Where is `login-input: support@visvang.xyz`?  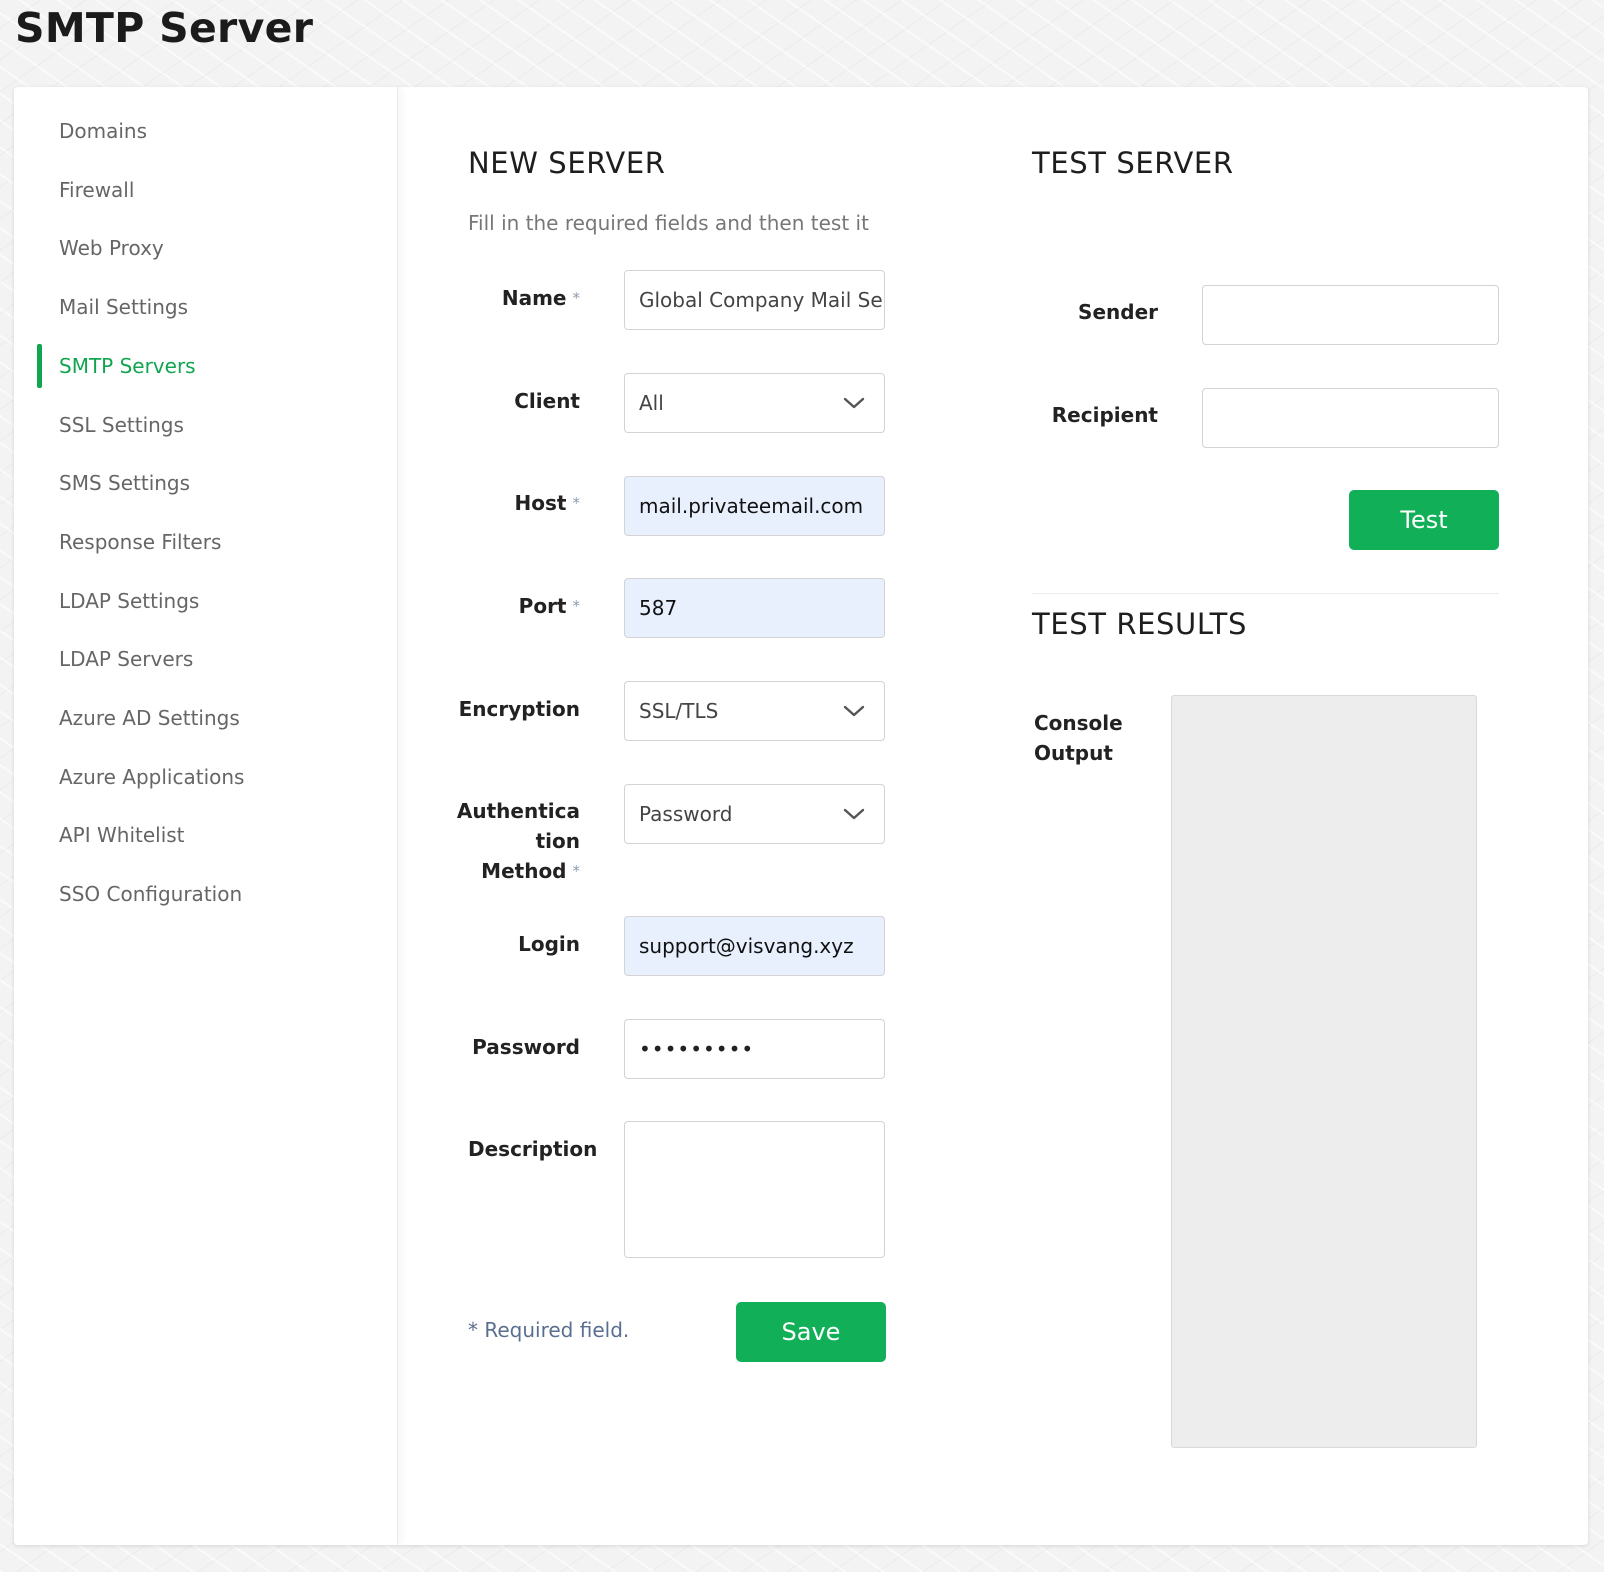
login-input: support@visvang.xyz is located at coordinates (754, 946).